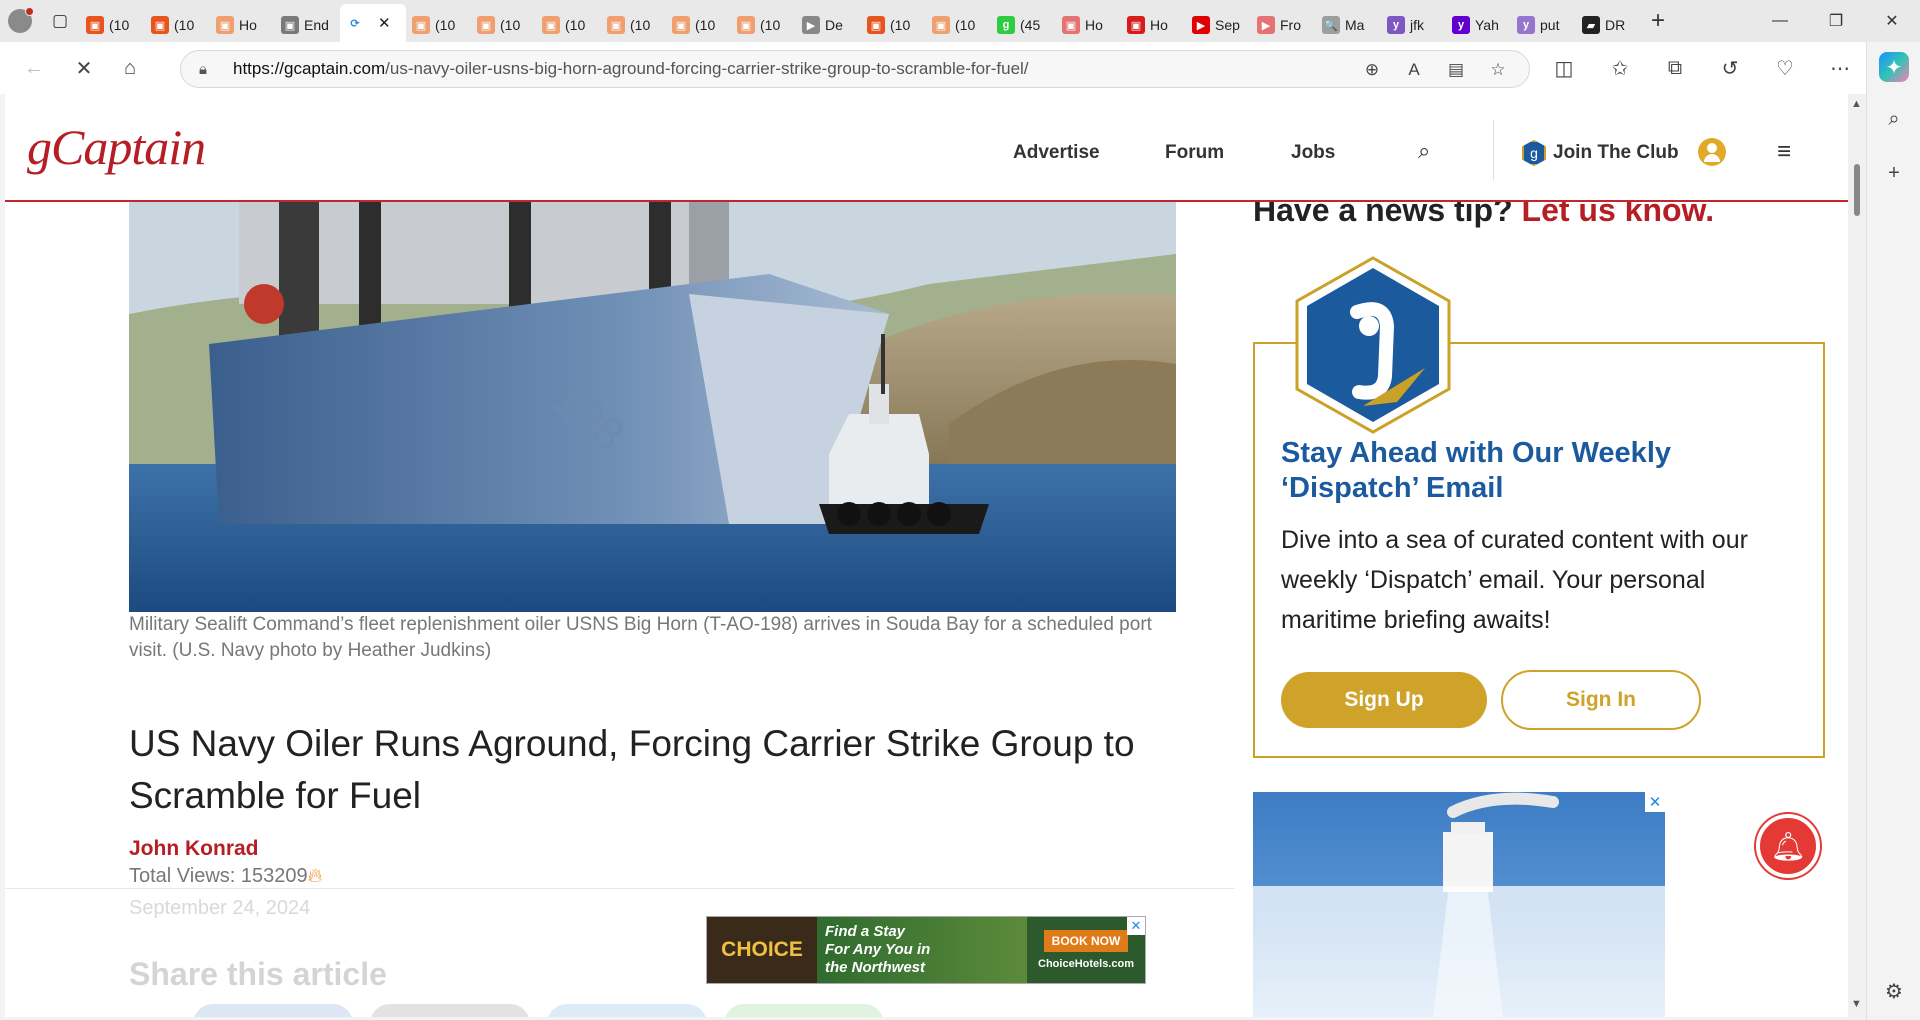  I want to click on browser-tab: g (45, so click(1023, 25).